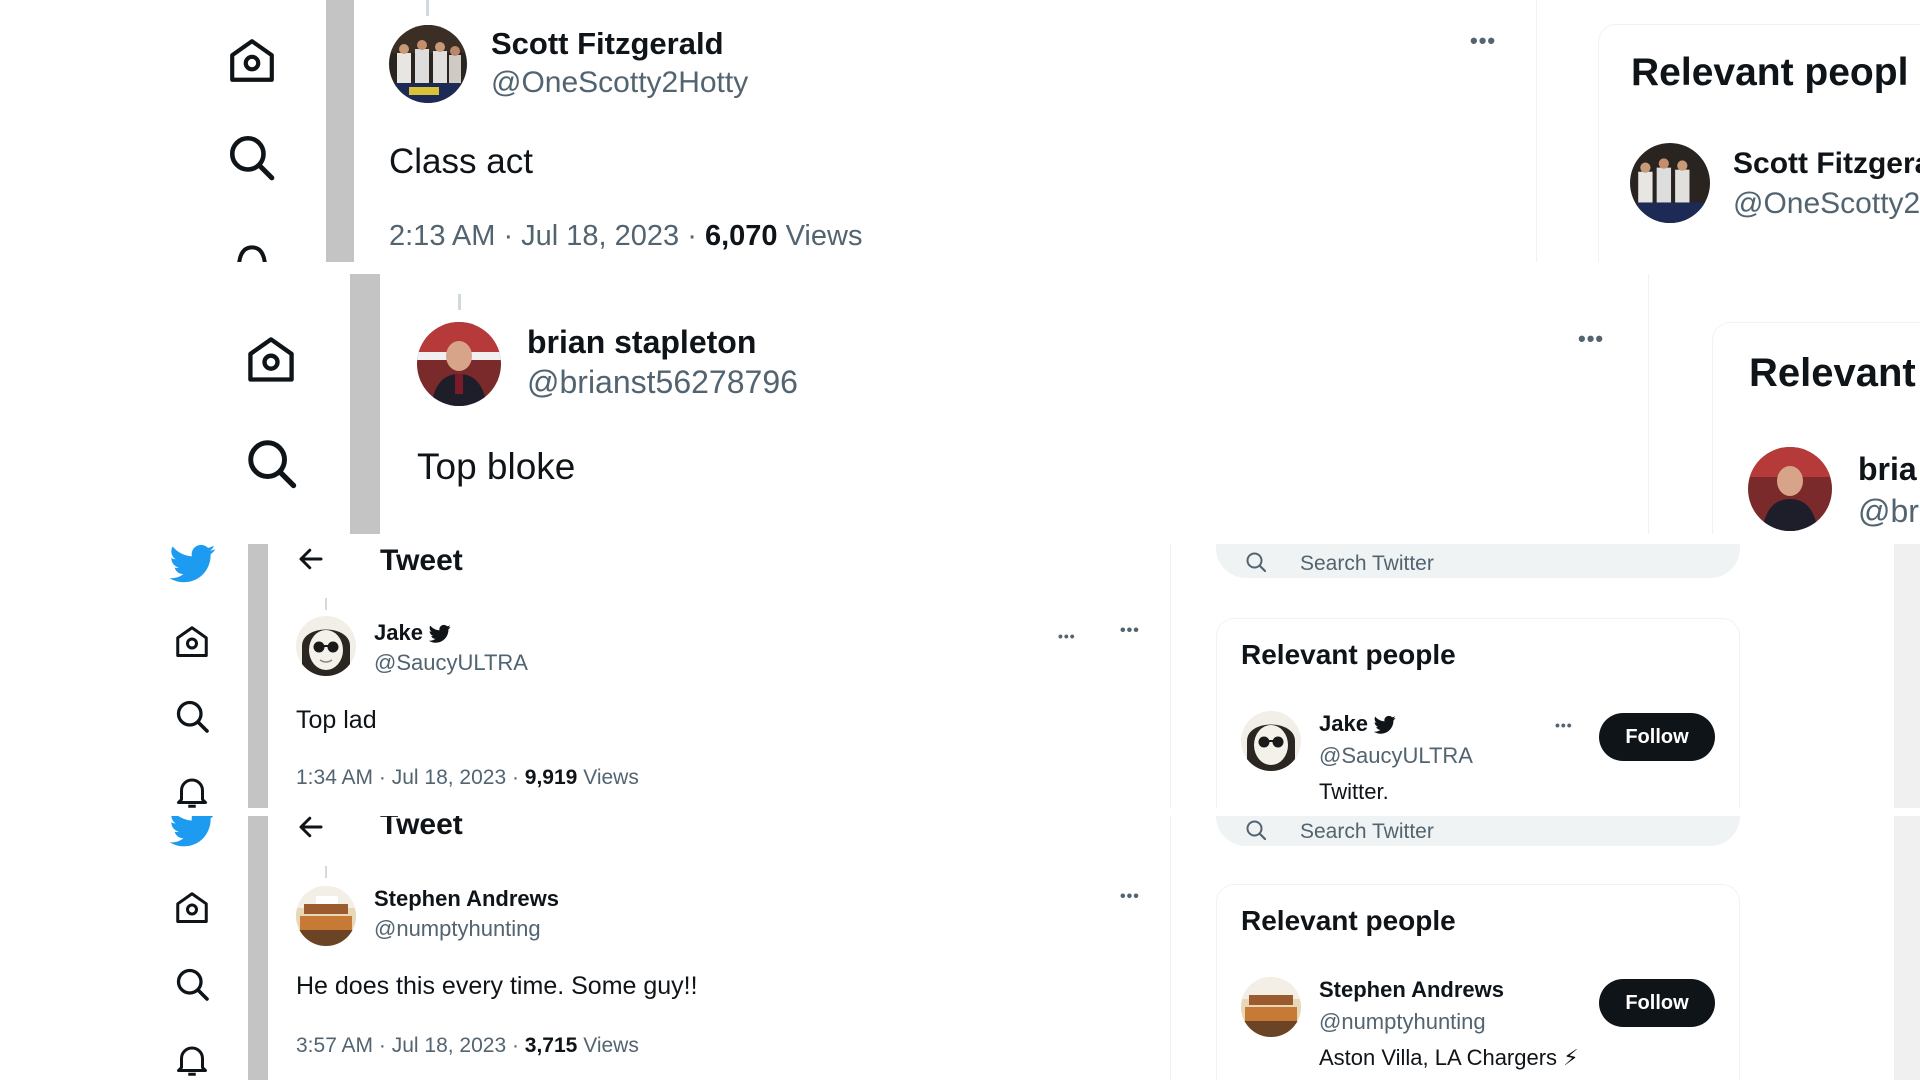  Describe the element at coordinates (741, 236) in the screenshot. I see `view-count: 6,070` at that location.